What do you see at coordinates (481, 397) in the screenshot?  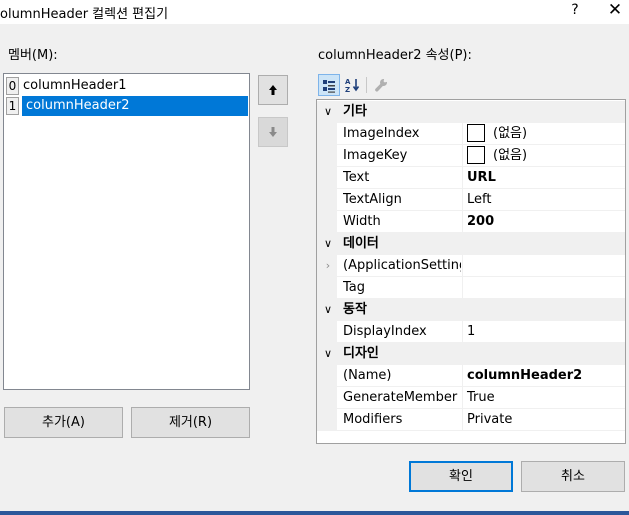 I see `property-value: True` at bounding box center [481, 397].